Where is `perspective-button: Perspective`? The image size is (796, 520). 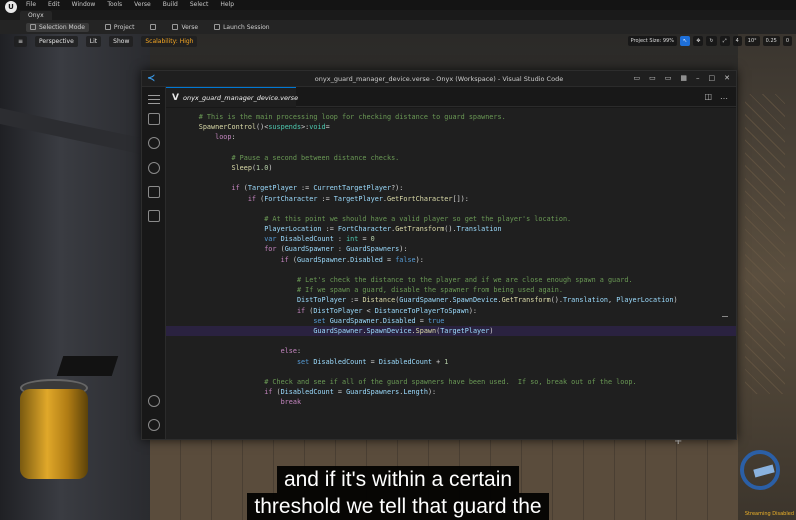
perspective-button: Perspective is located at coordinates (56, 41).